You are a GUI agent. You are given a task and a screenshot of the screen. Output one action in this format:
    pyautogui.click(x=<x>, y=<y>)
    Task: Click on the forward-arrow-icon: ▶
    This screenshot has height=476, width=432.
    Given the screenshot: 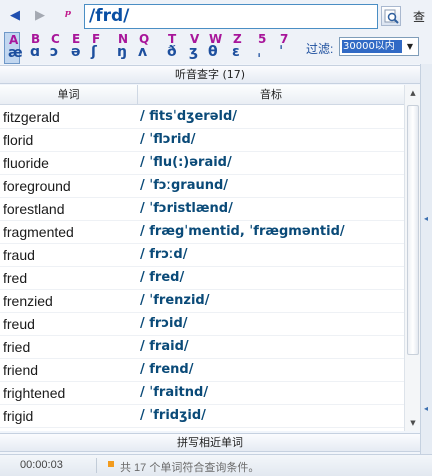 What is the action you would take?
    pyautogui.click(x=40, y=16)
    